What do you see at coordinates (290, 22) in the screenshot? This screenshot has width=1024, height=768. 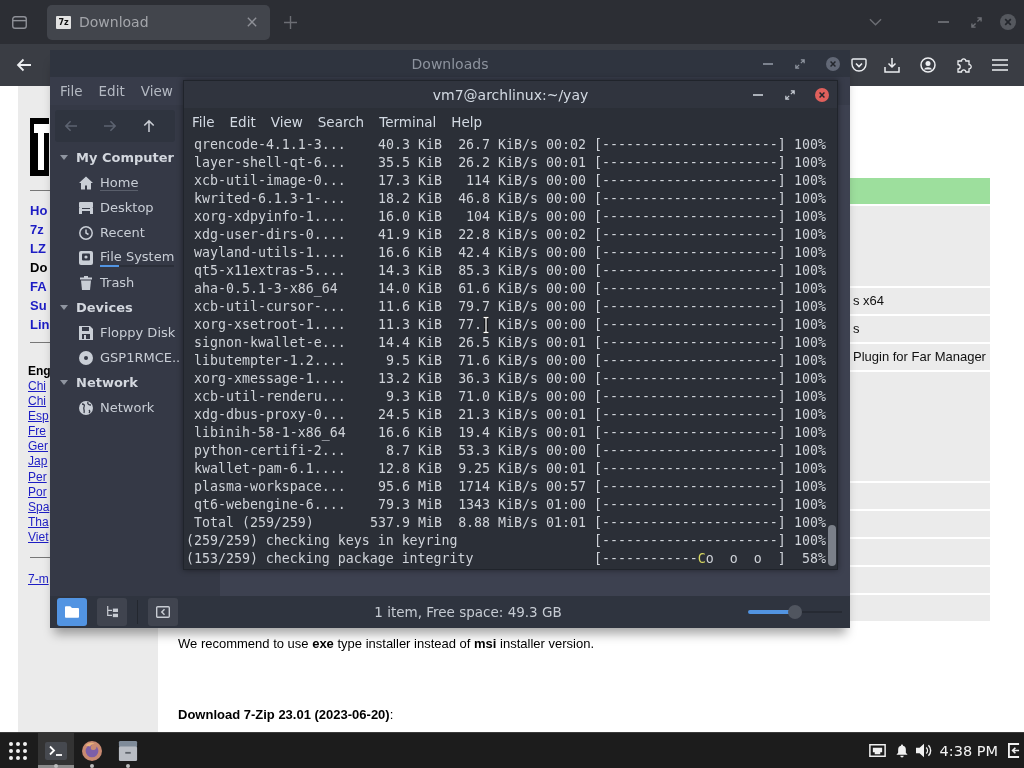 I see `new-tab-icon` at bounding box center [290, 22].